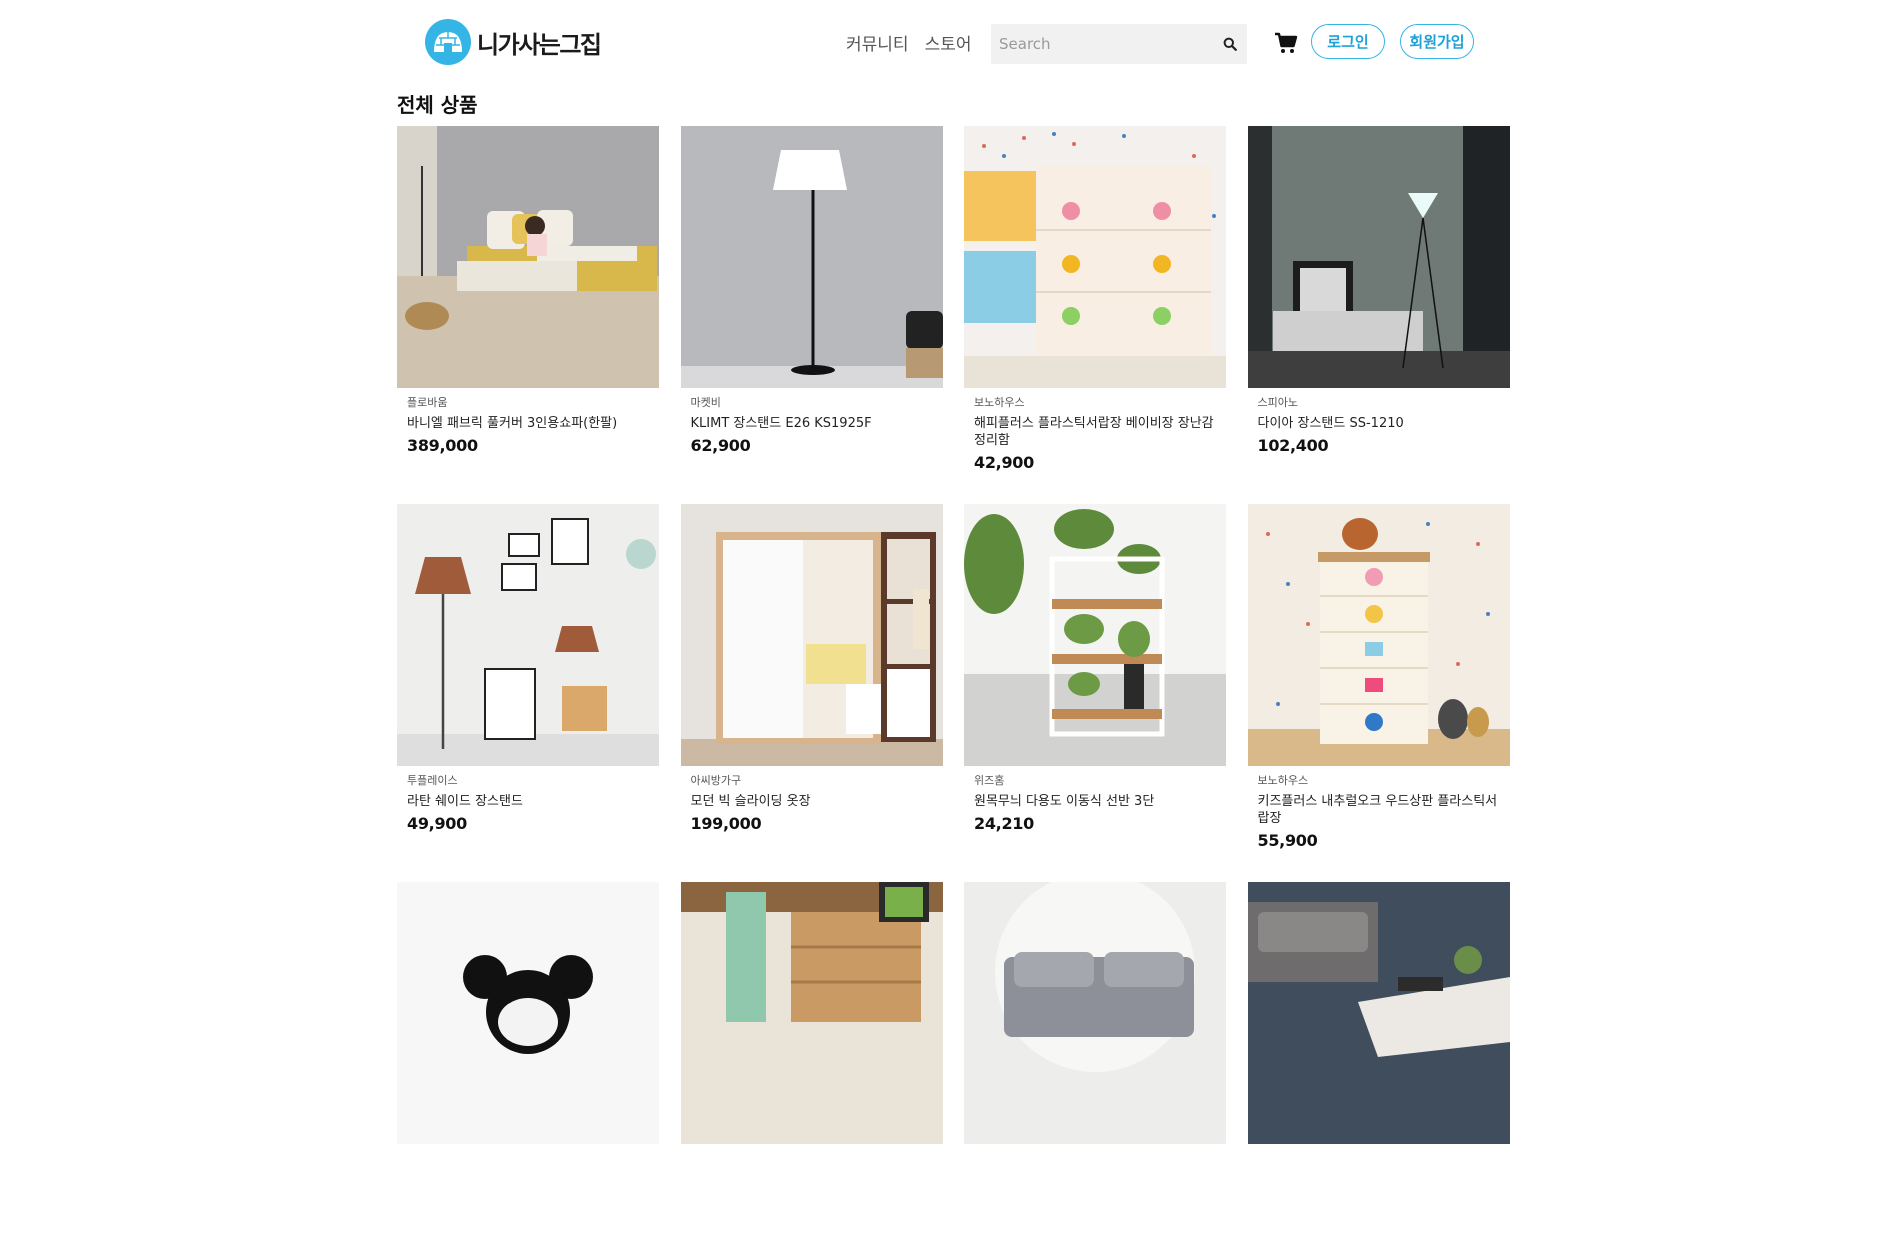 This screenshot has width=1900, height=1236. I want to click on site-logo: 니가사는그집, so click(513, 42).